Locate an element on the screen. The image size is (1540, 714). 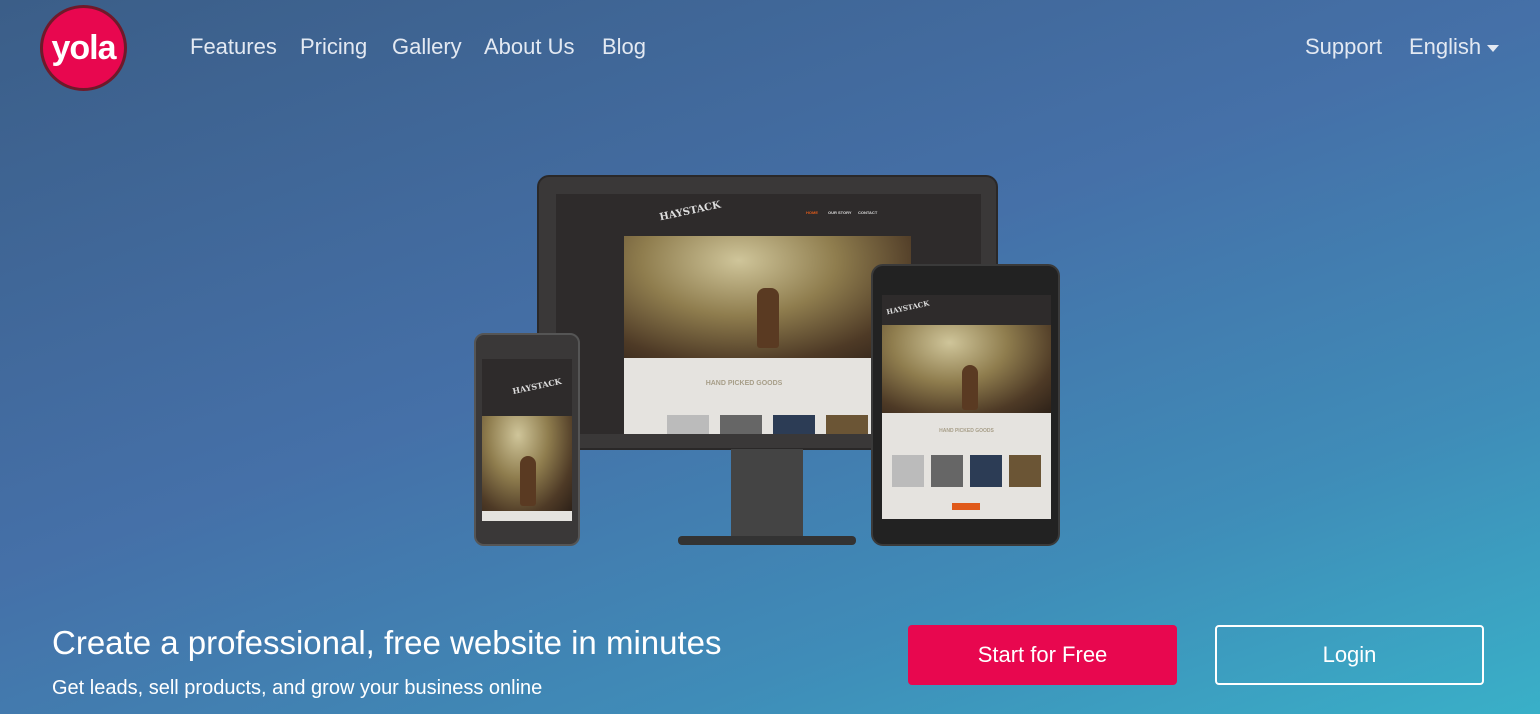
nav-gallery: Gallery is located at coordinates (427, 47).